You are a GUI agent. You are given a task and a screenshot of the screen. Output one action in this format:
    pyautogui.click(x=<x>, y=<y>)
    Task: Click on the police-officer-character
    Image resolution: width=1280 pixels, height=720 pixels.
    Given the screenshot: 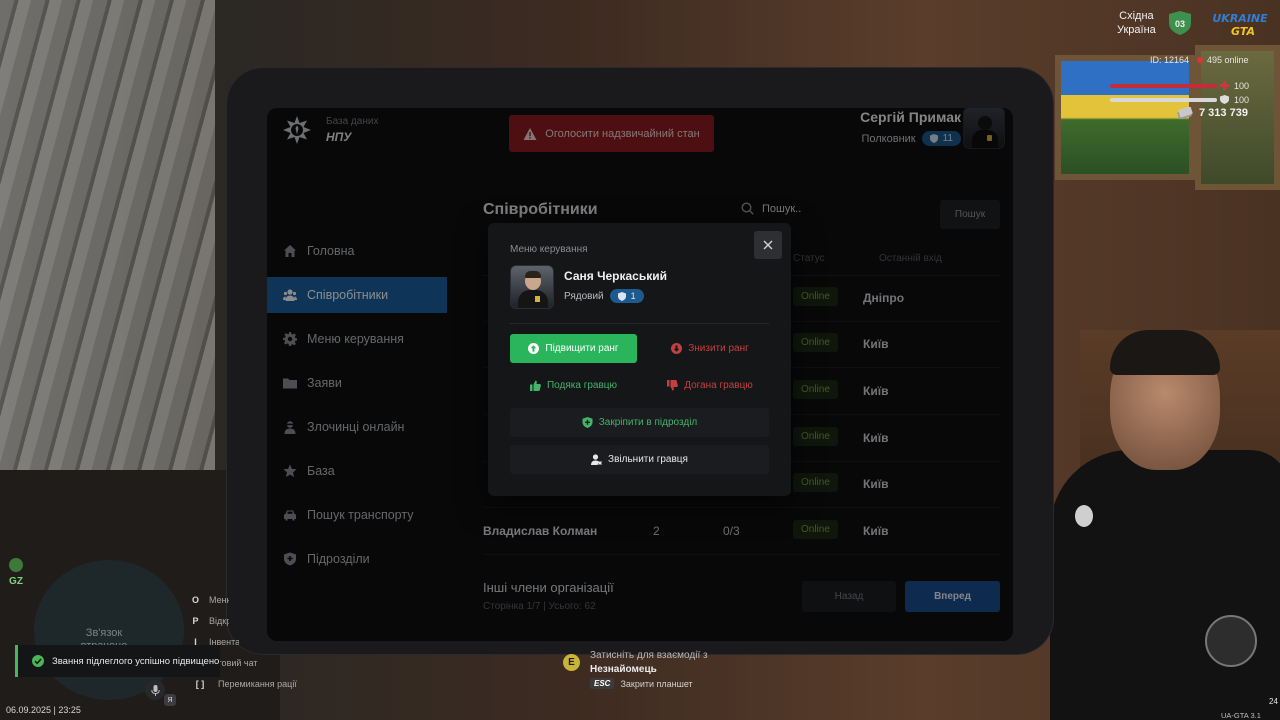 What is the action you would take?
    pyautogui.click(x=1160, y=525)
    